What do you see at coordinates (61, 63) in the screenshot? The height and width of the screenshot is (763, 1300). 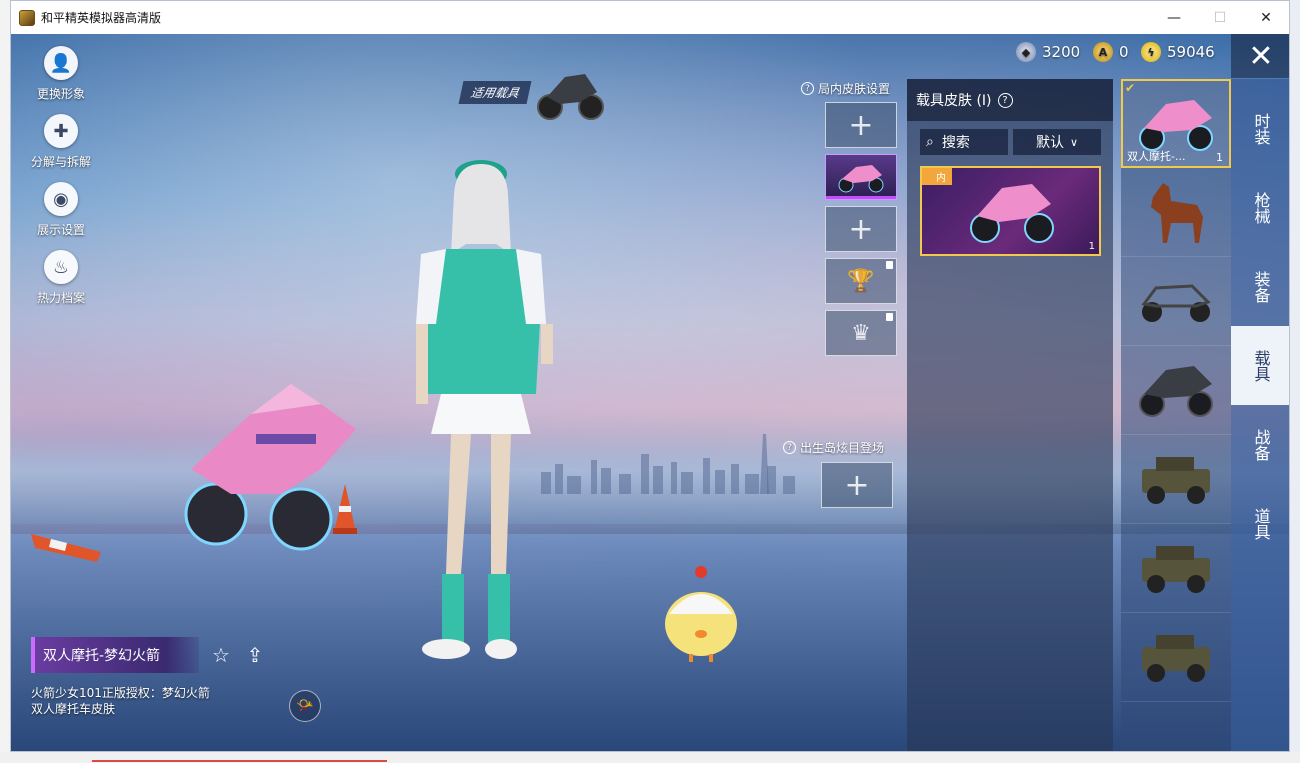 I see `person-icon: 👤` at bounding box center [61, 63].